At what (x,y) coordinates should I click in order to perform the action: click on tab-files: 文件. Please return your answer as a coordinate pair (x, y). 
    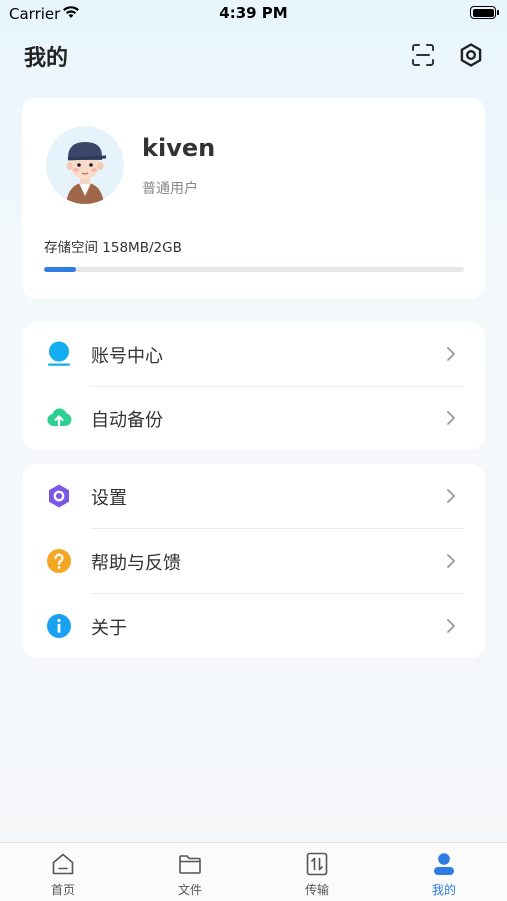
    Looking at the image, I should click on (190, 872).